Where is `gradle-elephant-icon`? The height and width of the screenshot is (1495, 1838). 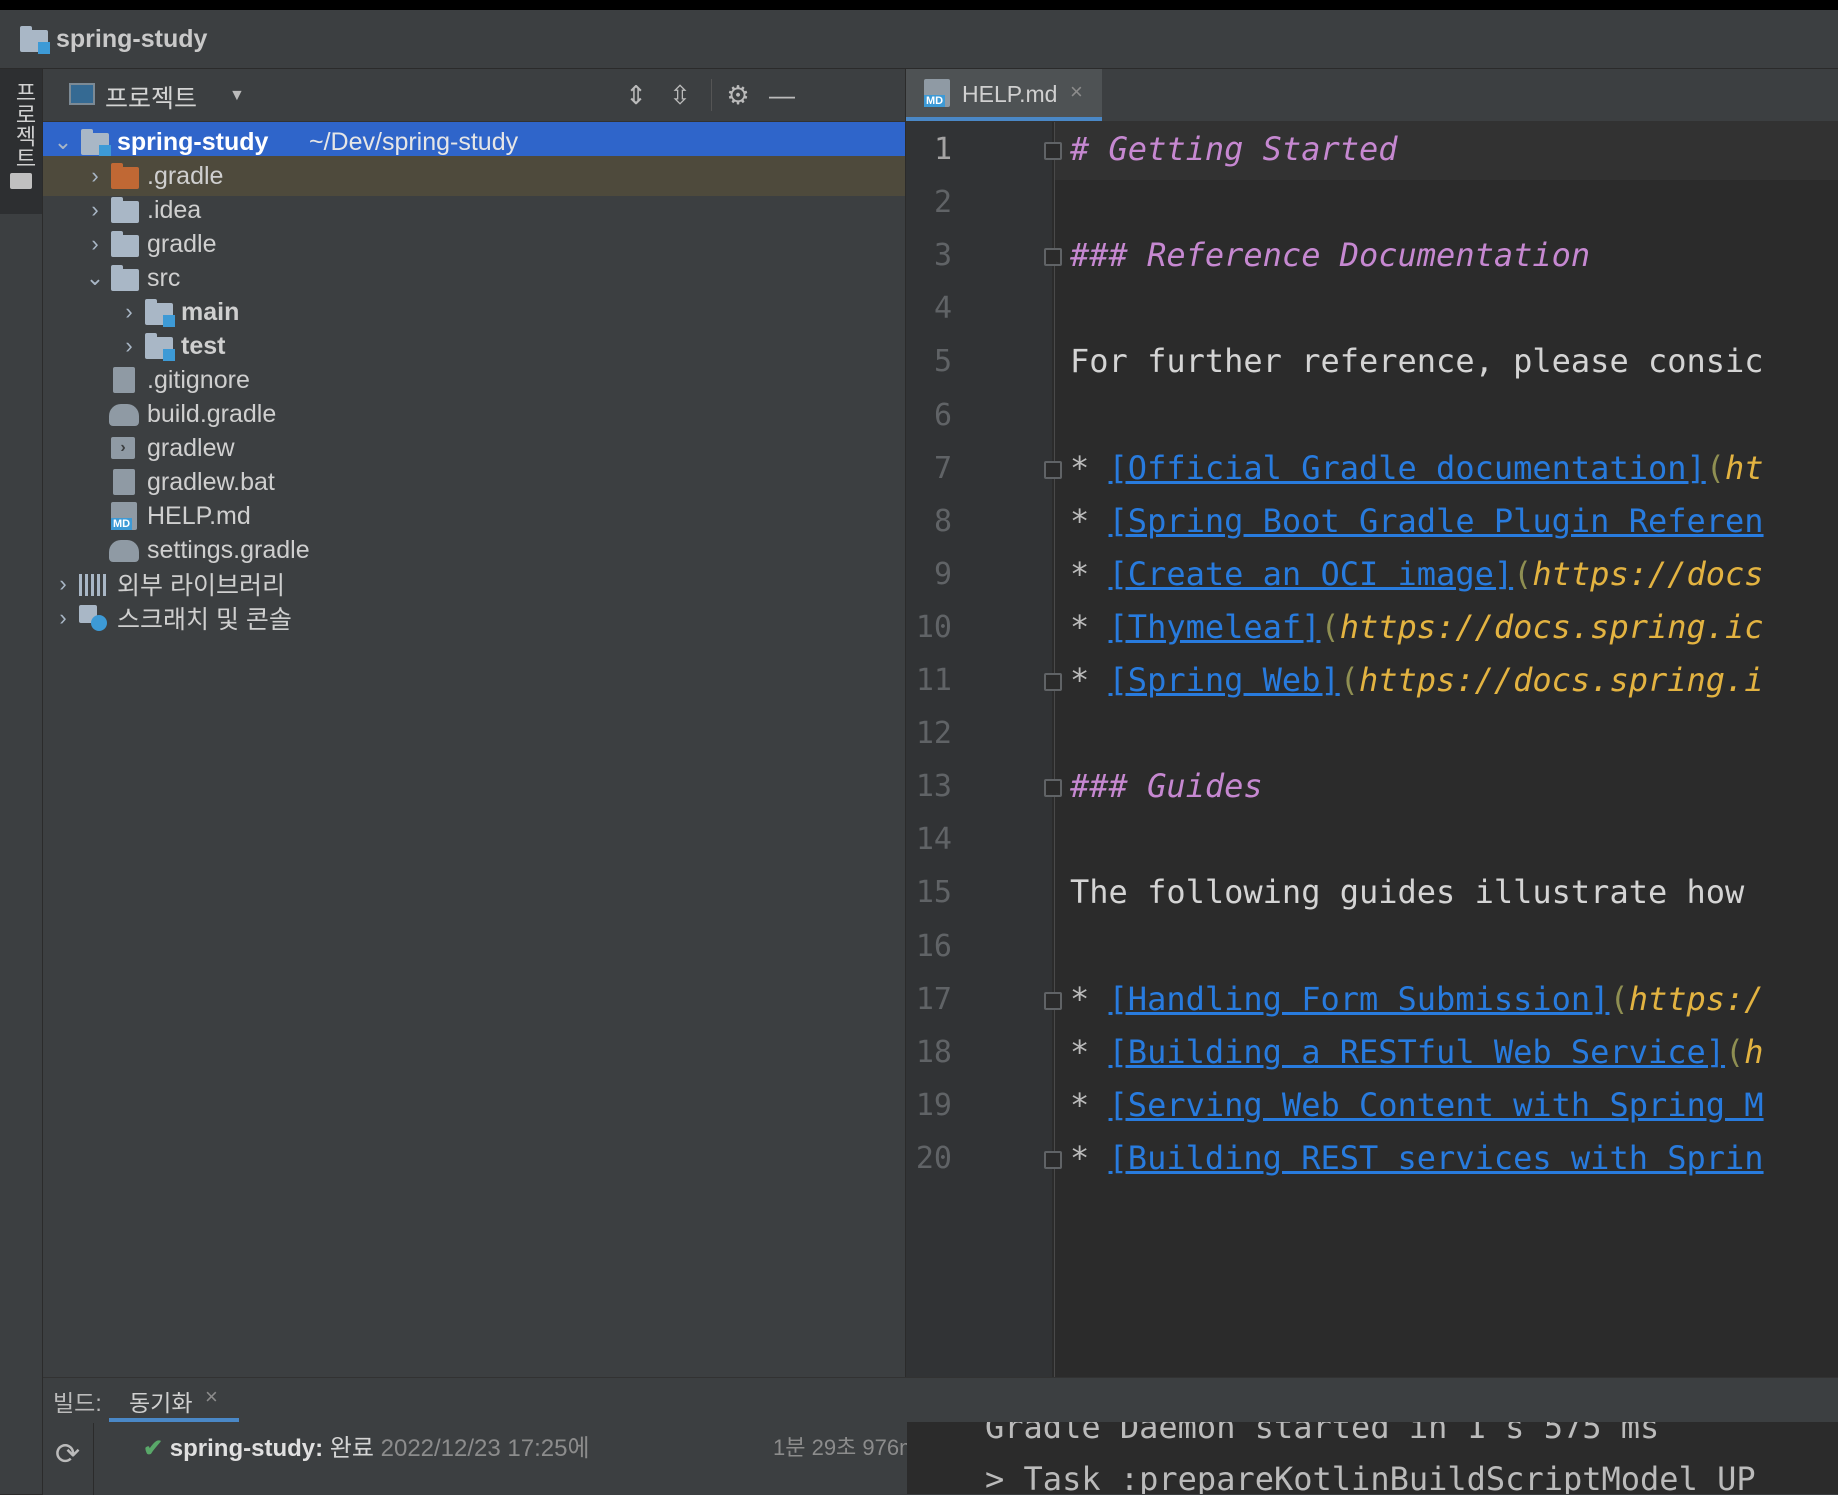
gradle-elephant-icon is located at coordinates (124, 415).